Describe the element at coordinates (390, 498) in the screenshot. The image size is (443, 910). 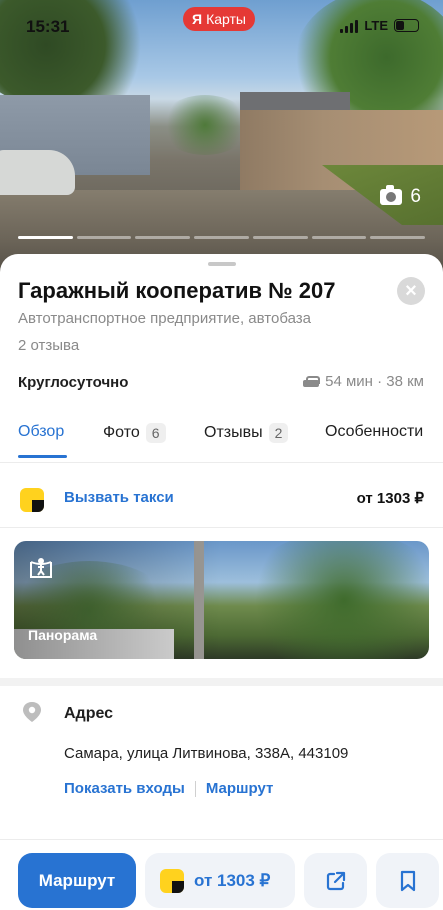
I see `taxi-price: от 1303 ₽` at that location.